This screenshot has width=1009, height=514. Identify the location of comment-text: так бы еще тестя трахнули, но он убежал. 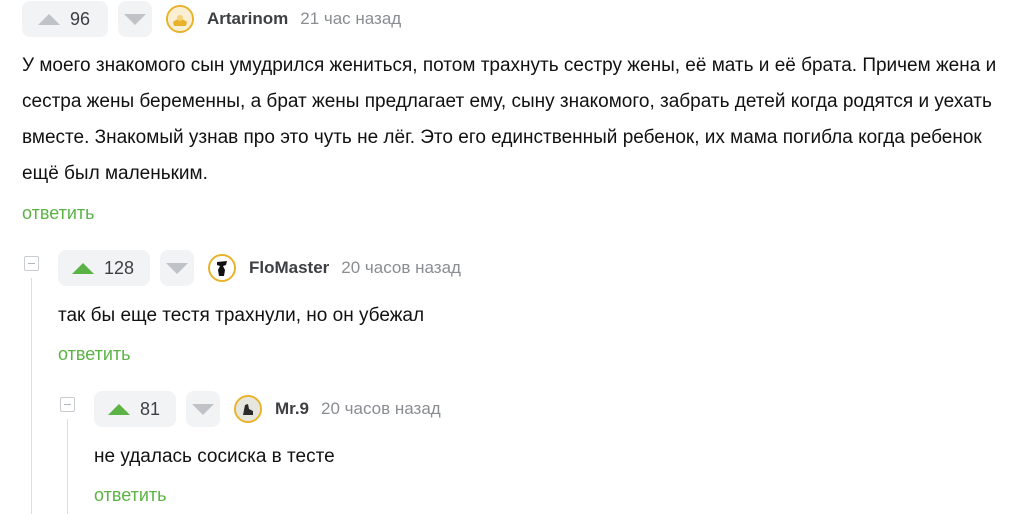
(241, 315).